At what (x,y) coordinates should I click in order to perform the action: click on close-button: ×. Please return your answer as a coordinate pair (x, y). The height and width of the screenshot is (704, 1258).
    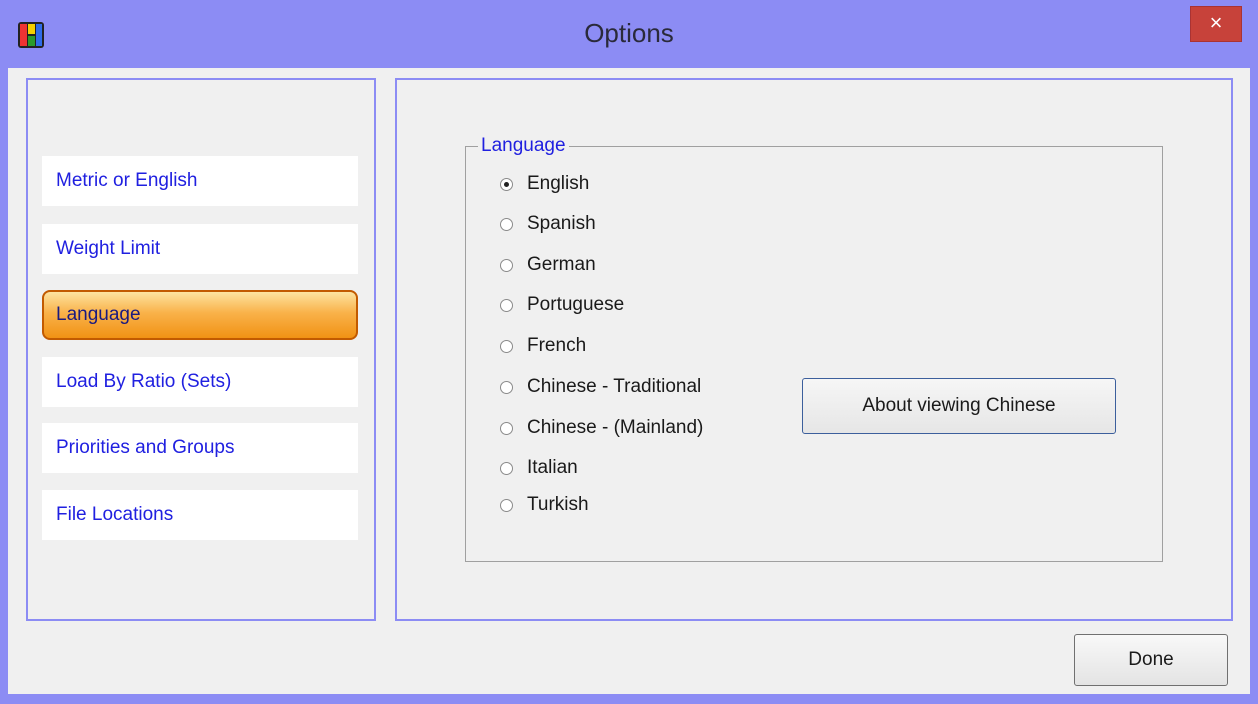
    Looking at the image, I should click on (1216, 24).